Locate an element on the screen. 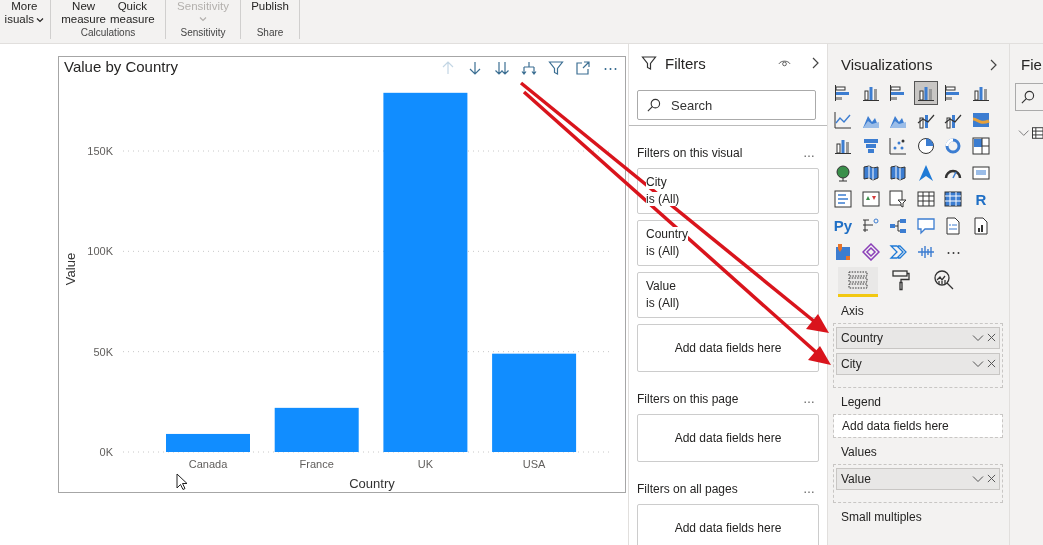 Image resolution: width=1043 pixels, height=545 pixels. filter-name: City is located at coordinates (656, 182).